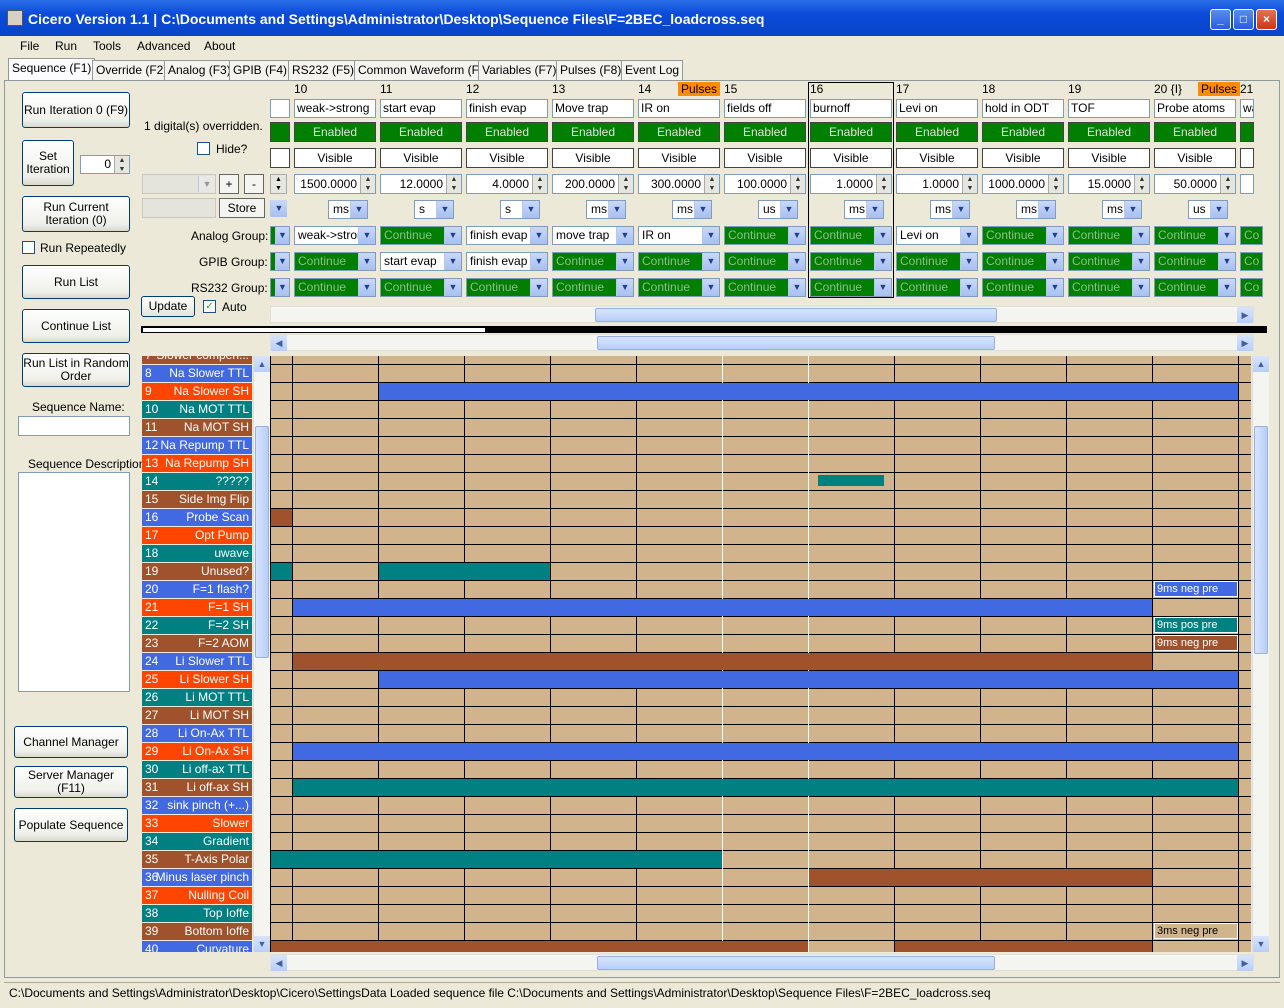 The height and width of the screenshot is (1008, 1284). What do you see at coordinates (1109, 132) in the screenshot?
I see `col9-enabled-button: Enabled` at bounding box center [1109, 132].